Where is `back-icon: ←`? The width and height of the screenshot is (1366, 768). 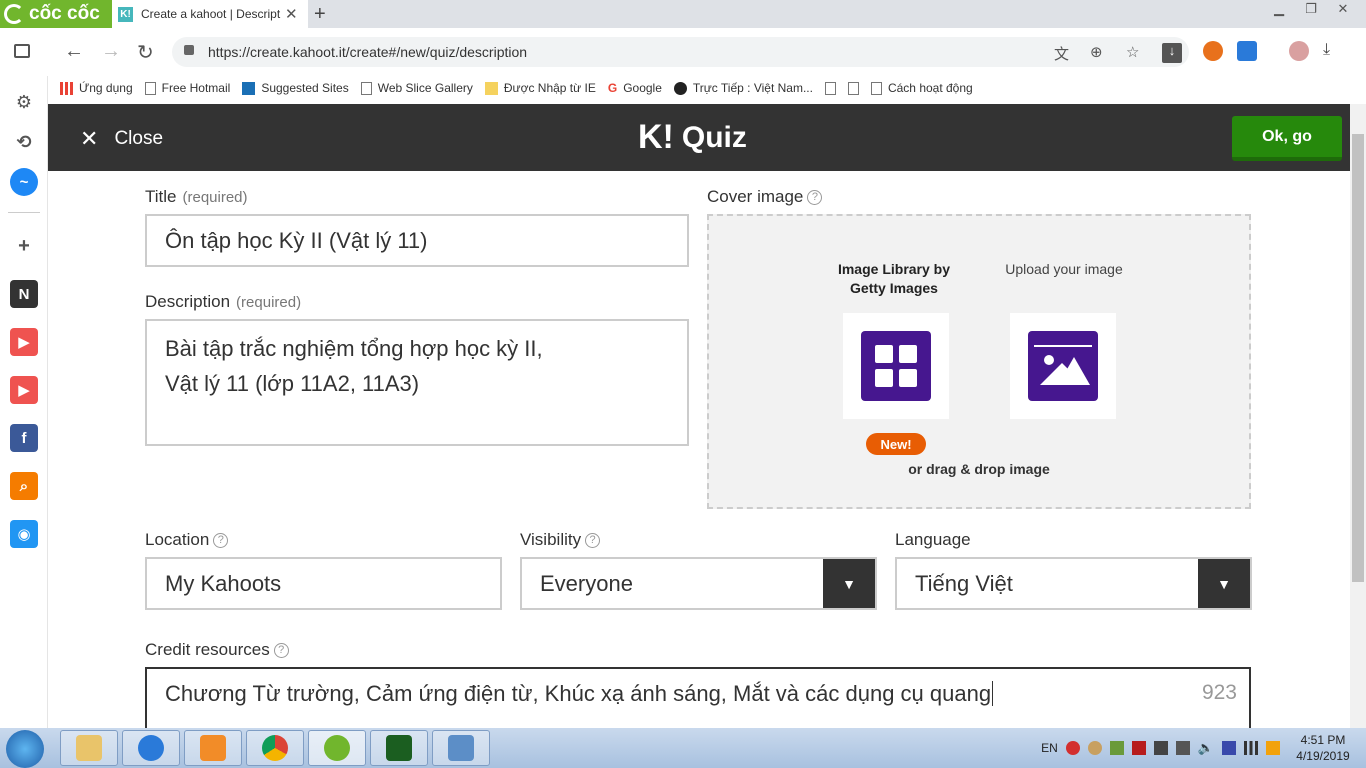
back-icon: ← is located at coordinates (74, 51).